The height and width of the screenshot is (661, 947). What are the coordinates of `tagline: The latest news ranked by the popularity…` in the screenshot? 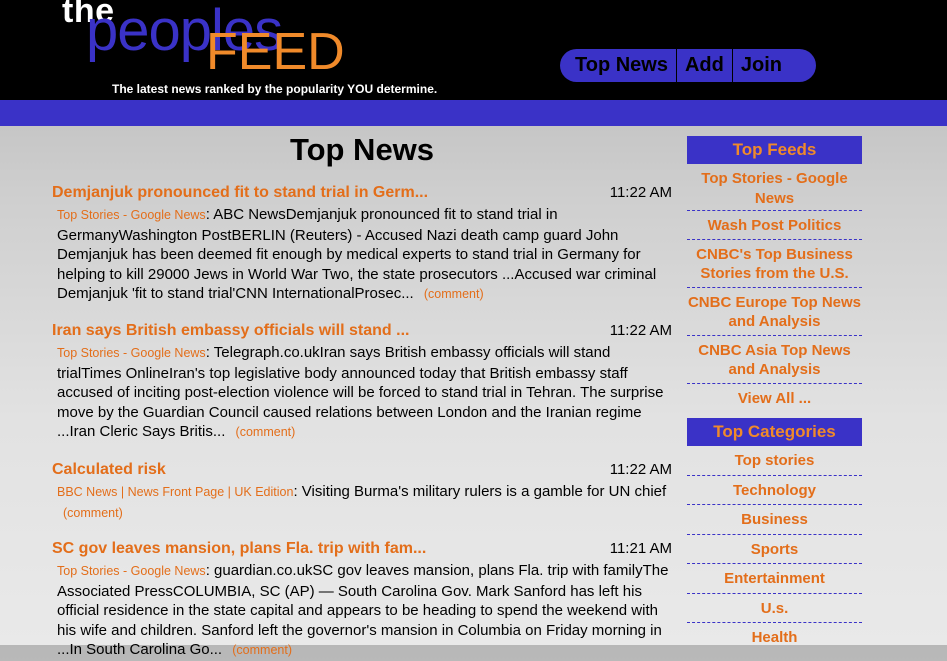 It's located at (275, 89).